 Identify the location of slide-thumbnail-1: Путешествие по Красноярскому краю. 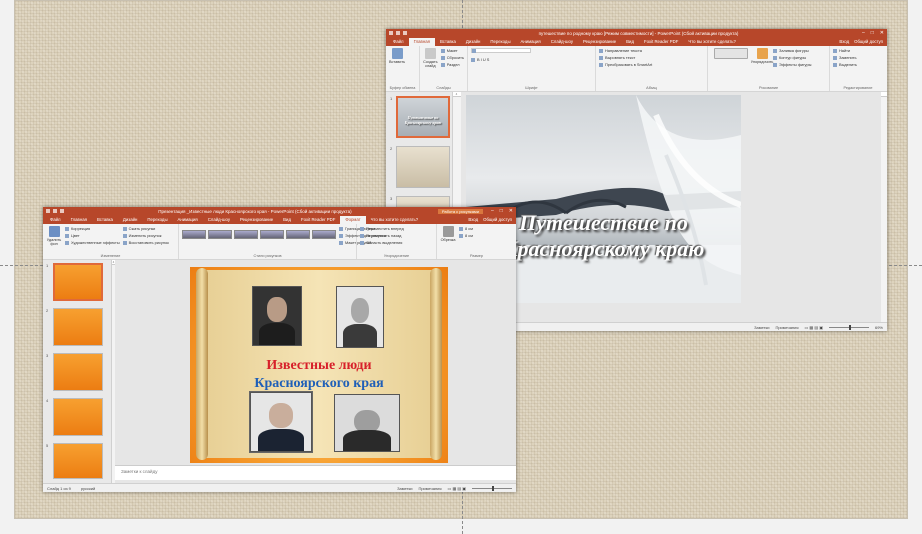
(423, 117).